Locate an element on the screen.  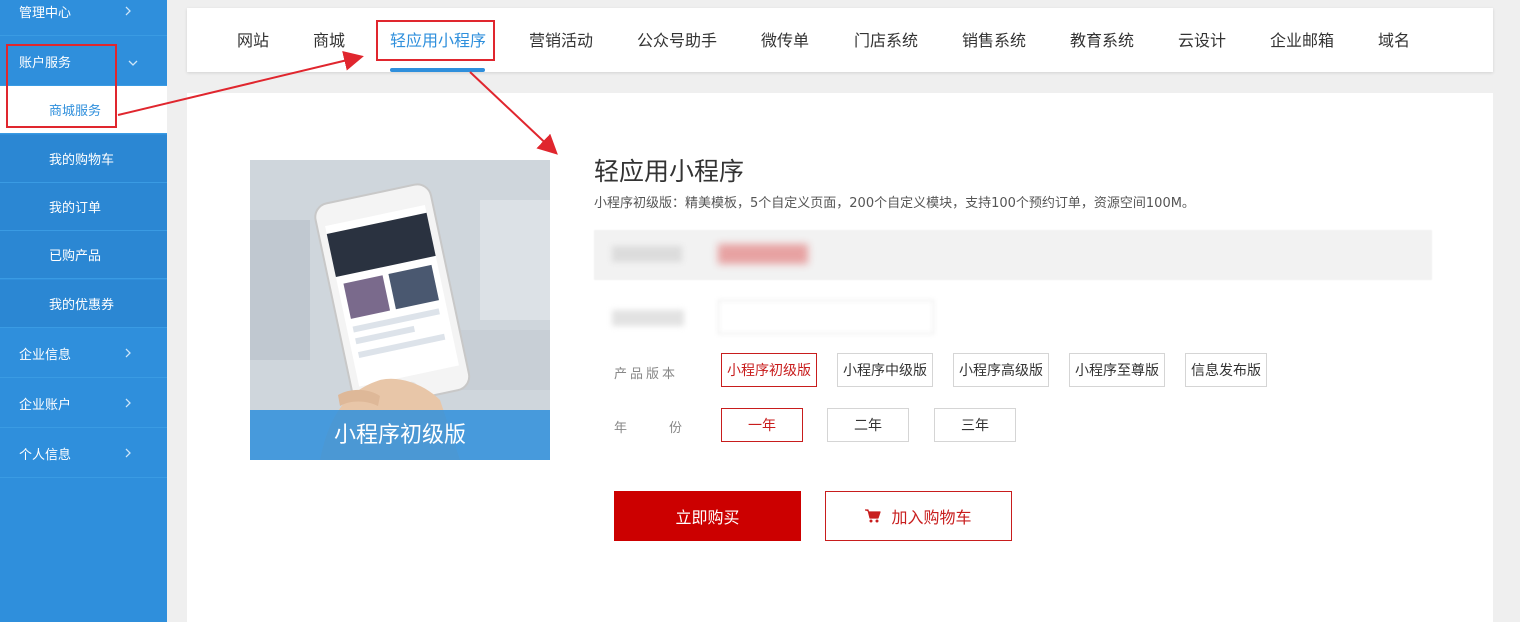
sidebar-item-label: 商城服务 is located at coordinates (75, 111).